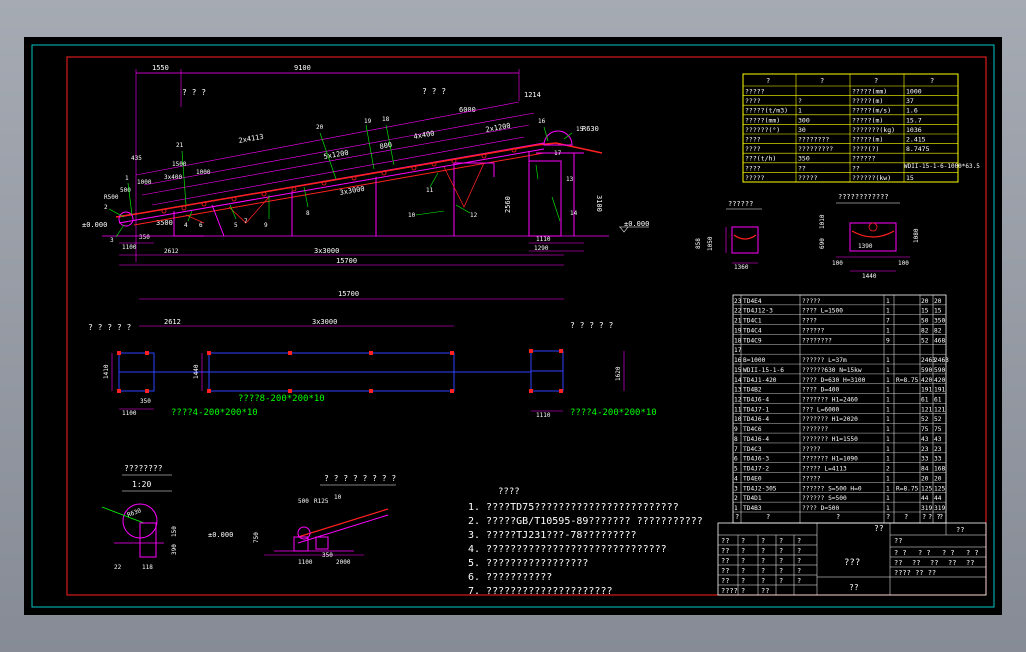  What do you see at coordinates (558, 153) in the screenshot?
I see `svg-text: 17` at bounding box center [558, 153].